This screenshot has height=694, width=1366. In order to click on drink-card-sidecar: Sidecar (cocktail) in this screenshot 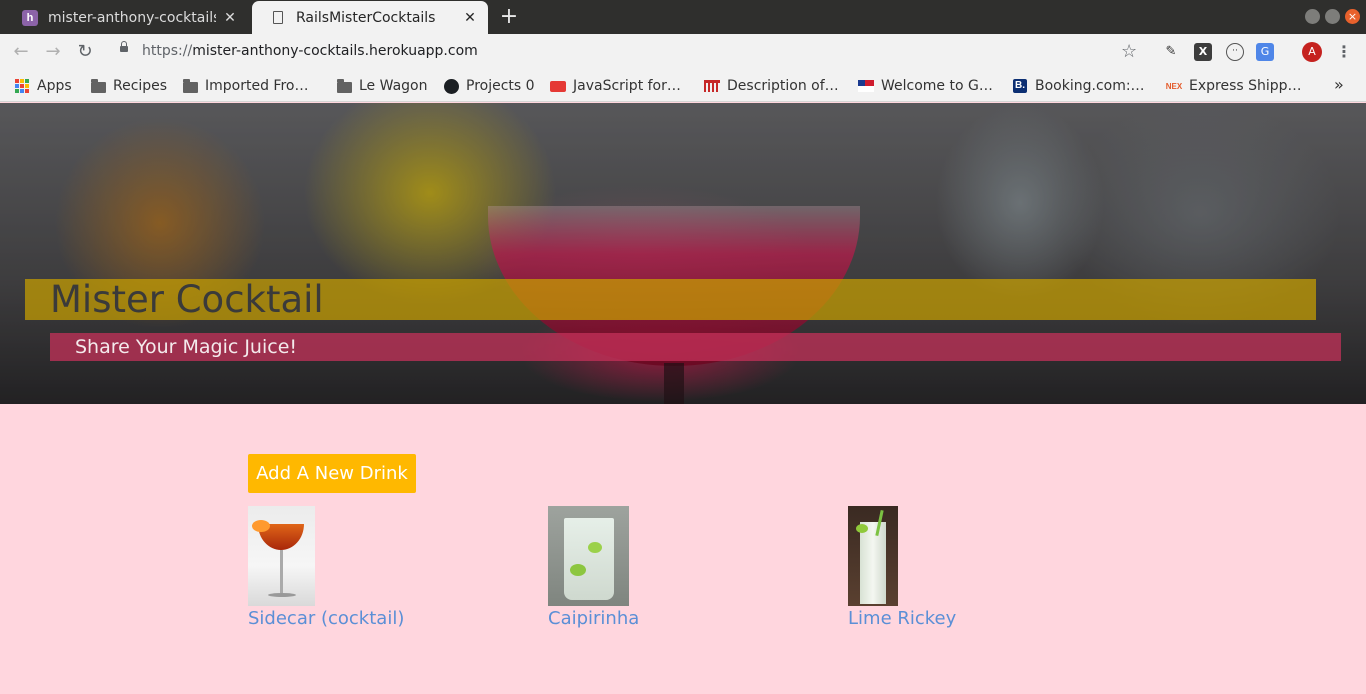, I will do `click(326, 567)`.